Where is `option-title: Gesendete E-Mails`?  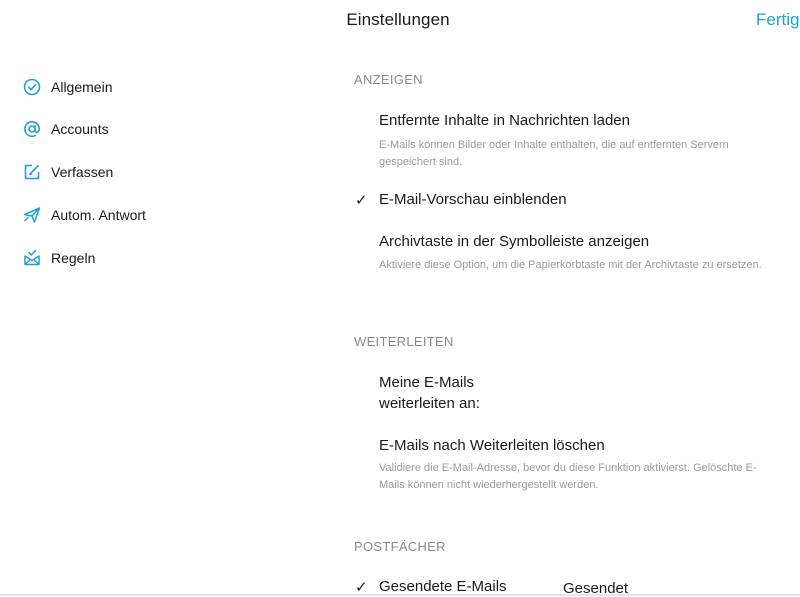 option-title: Gesendete E-Mails is located at coordinates (443, 586).